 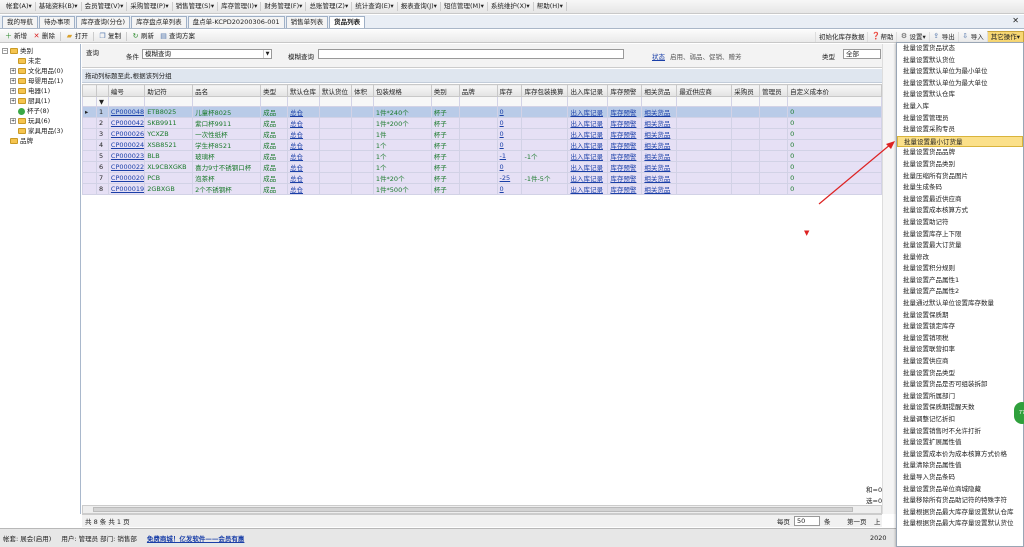 I want to click on menu-item-batch: 批量设置销项税, so click(x=960, y=339).